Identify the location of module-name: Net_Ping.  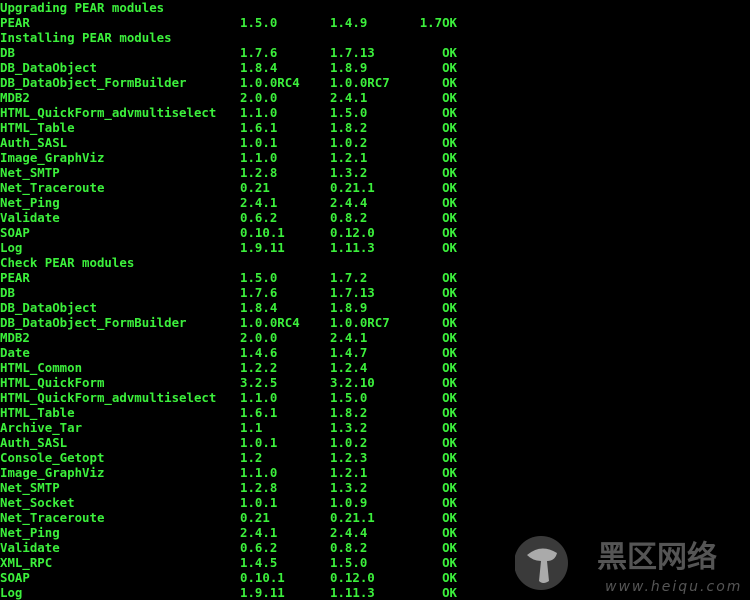
(30, 202).